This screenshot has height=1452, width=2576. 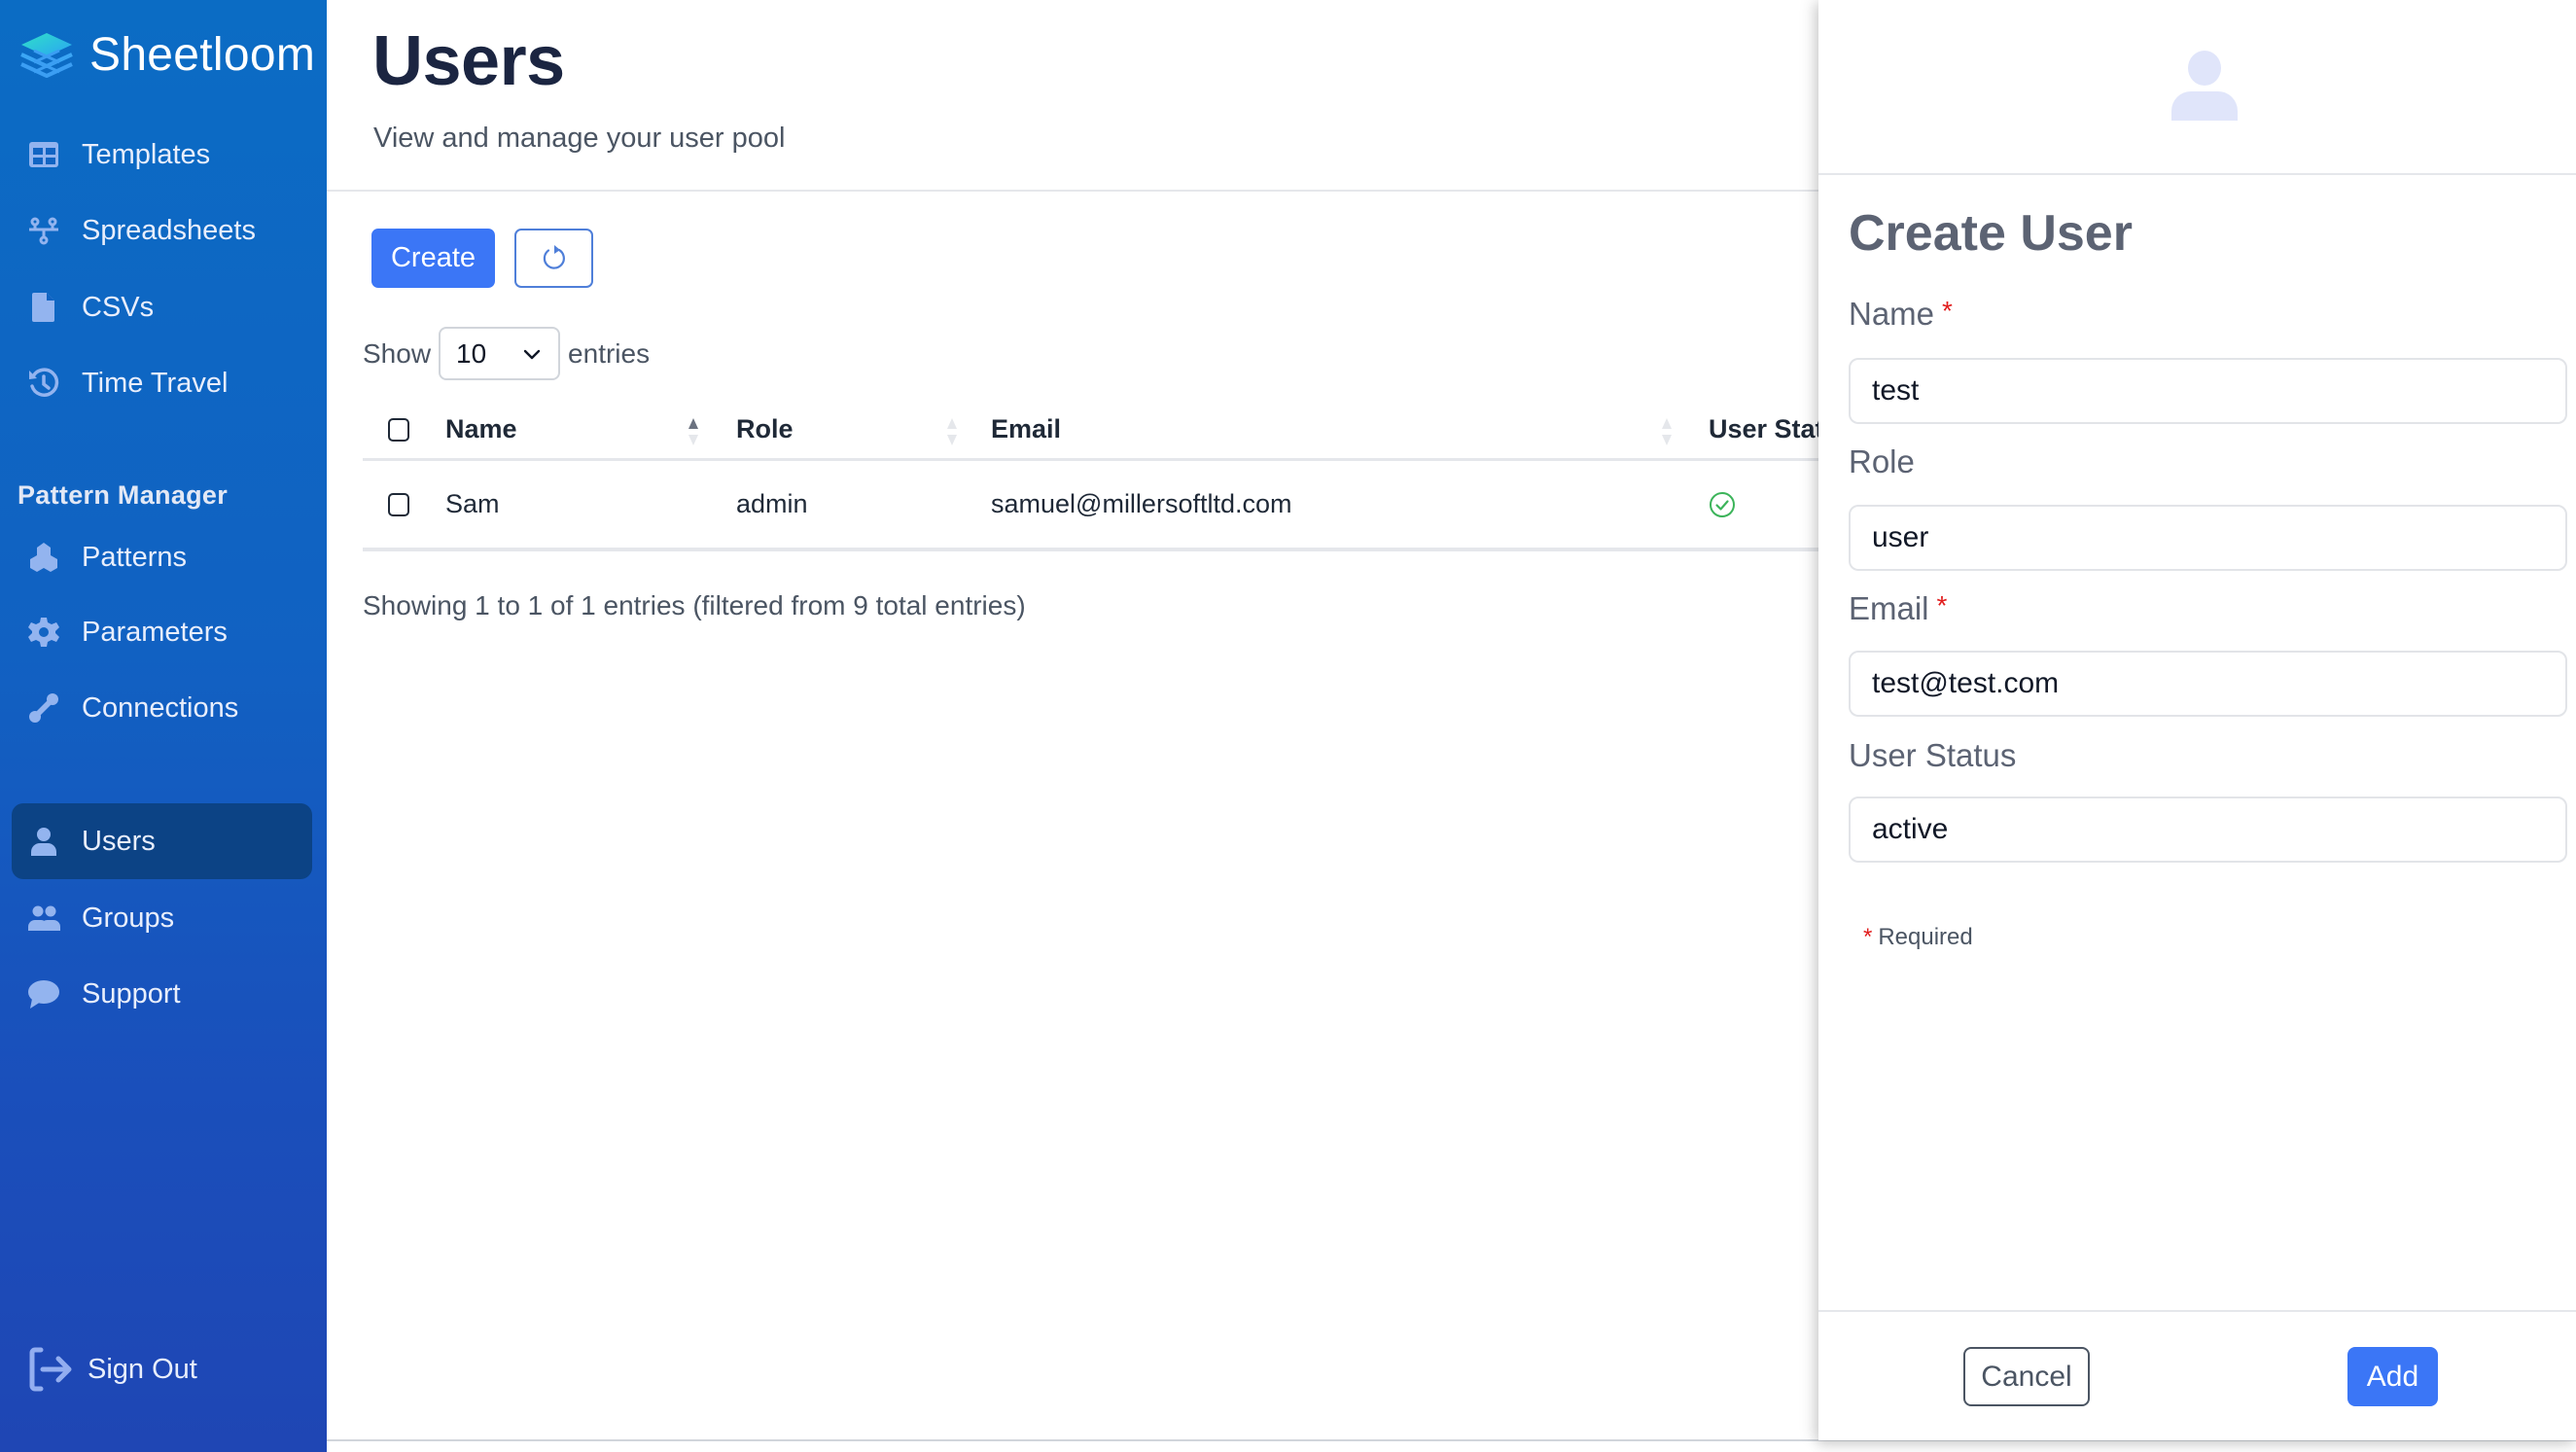 I want to click on page-size-select: 10, so click(x=500, y=353).